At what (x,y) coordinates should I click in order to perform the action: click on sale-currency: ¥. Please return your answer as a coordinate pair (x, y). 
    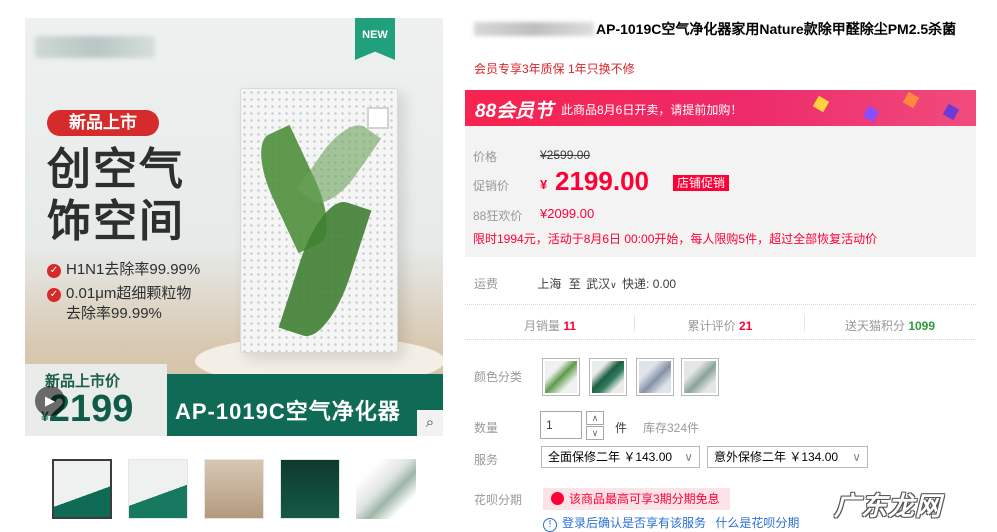
    Looking at the image, I should click on (544, 184).